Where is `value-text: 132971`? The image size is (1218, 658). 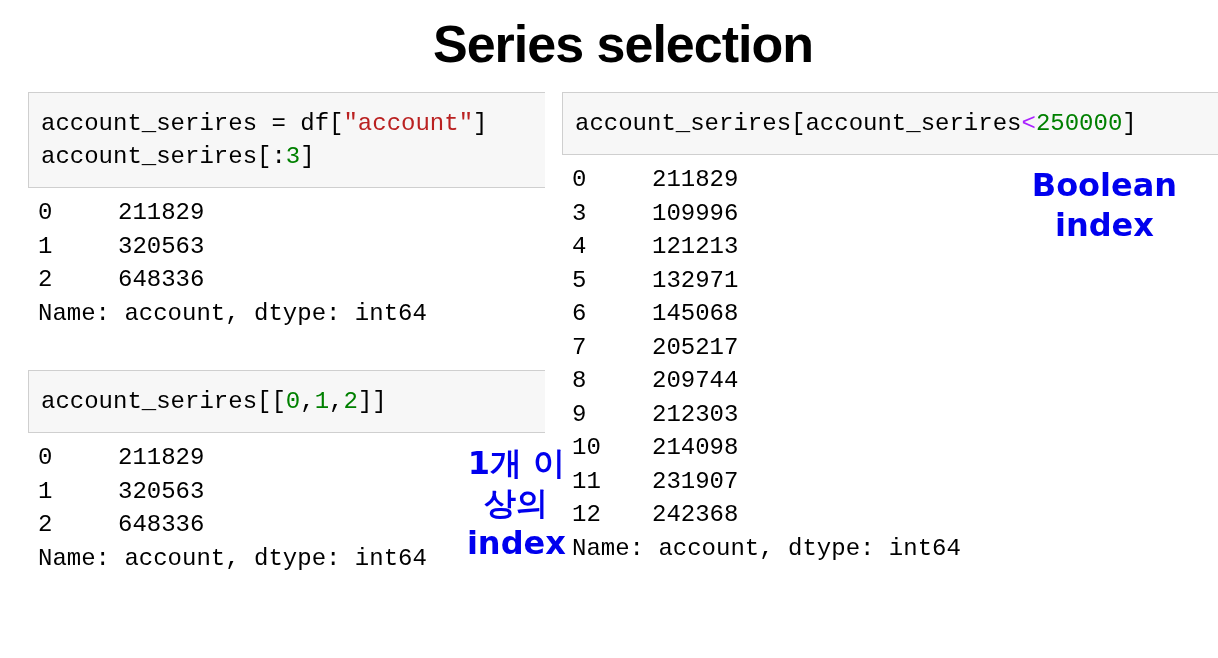
value-text: 132971 is located at coordinates (696, 280).